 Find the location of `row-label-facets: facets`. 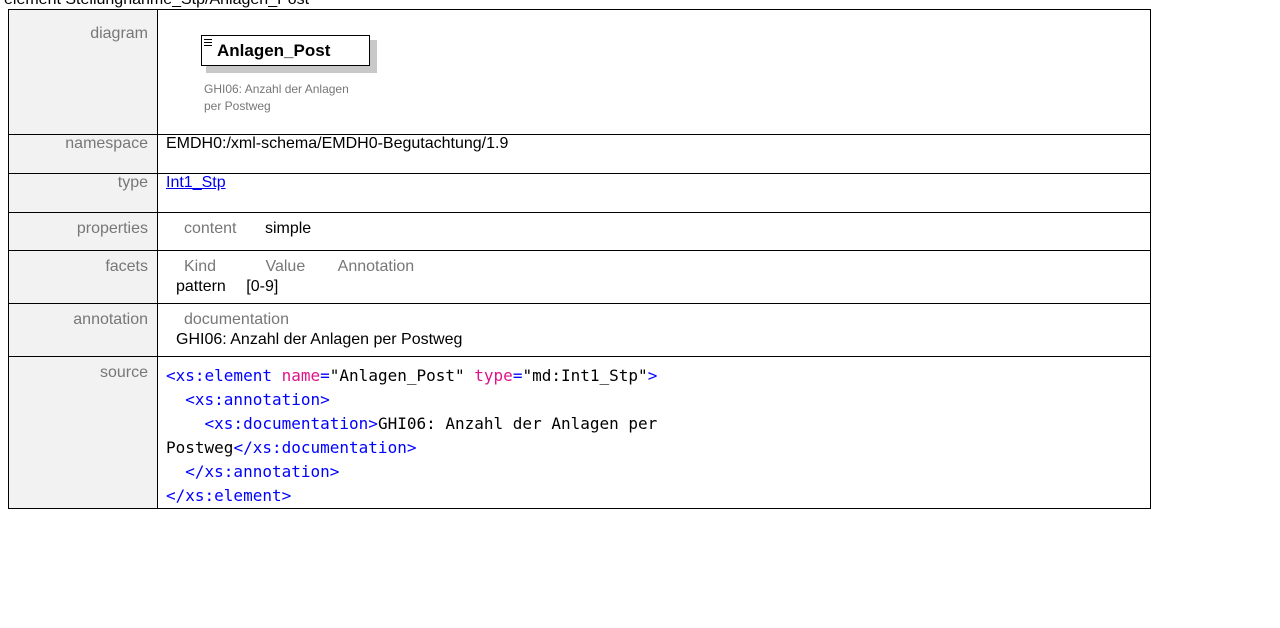

row-label-facets: facets is located at coordinates (126, 266).